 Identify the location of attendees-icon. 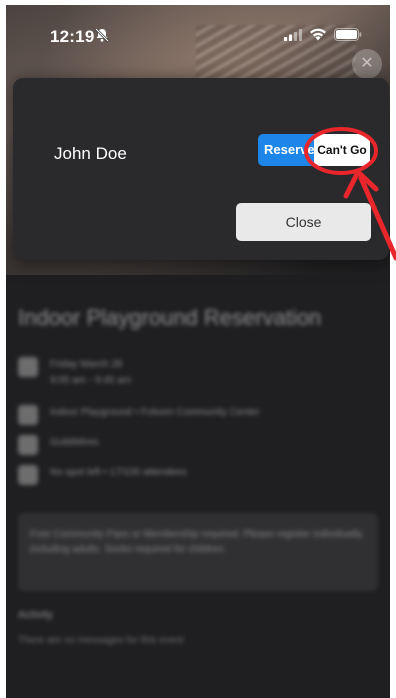
(28, 475).